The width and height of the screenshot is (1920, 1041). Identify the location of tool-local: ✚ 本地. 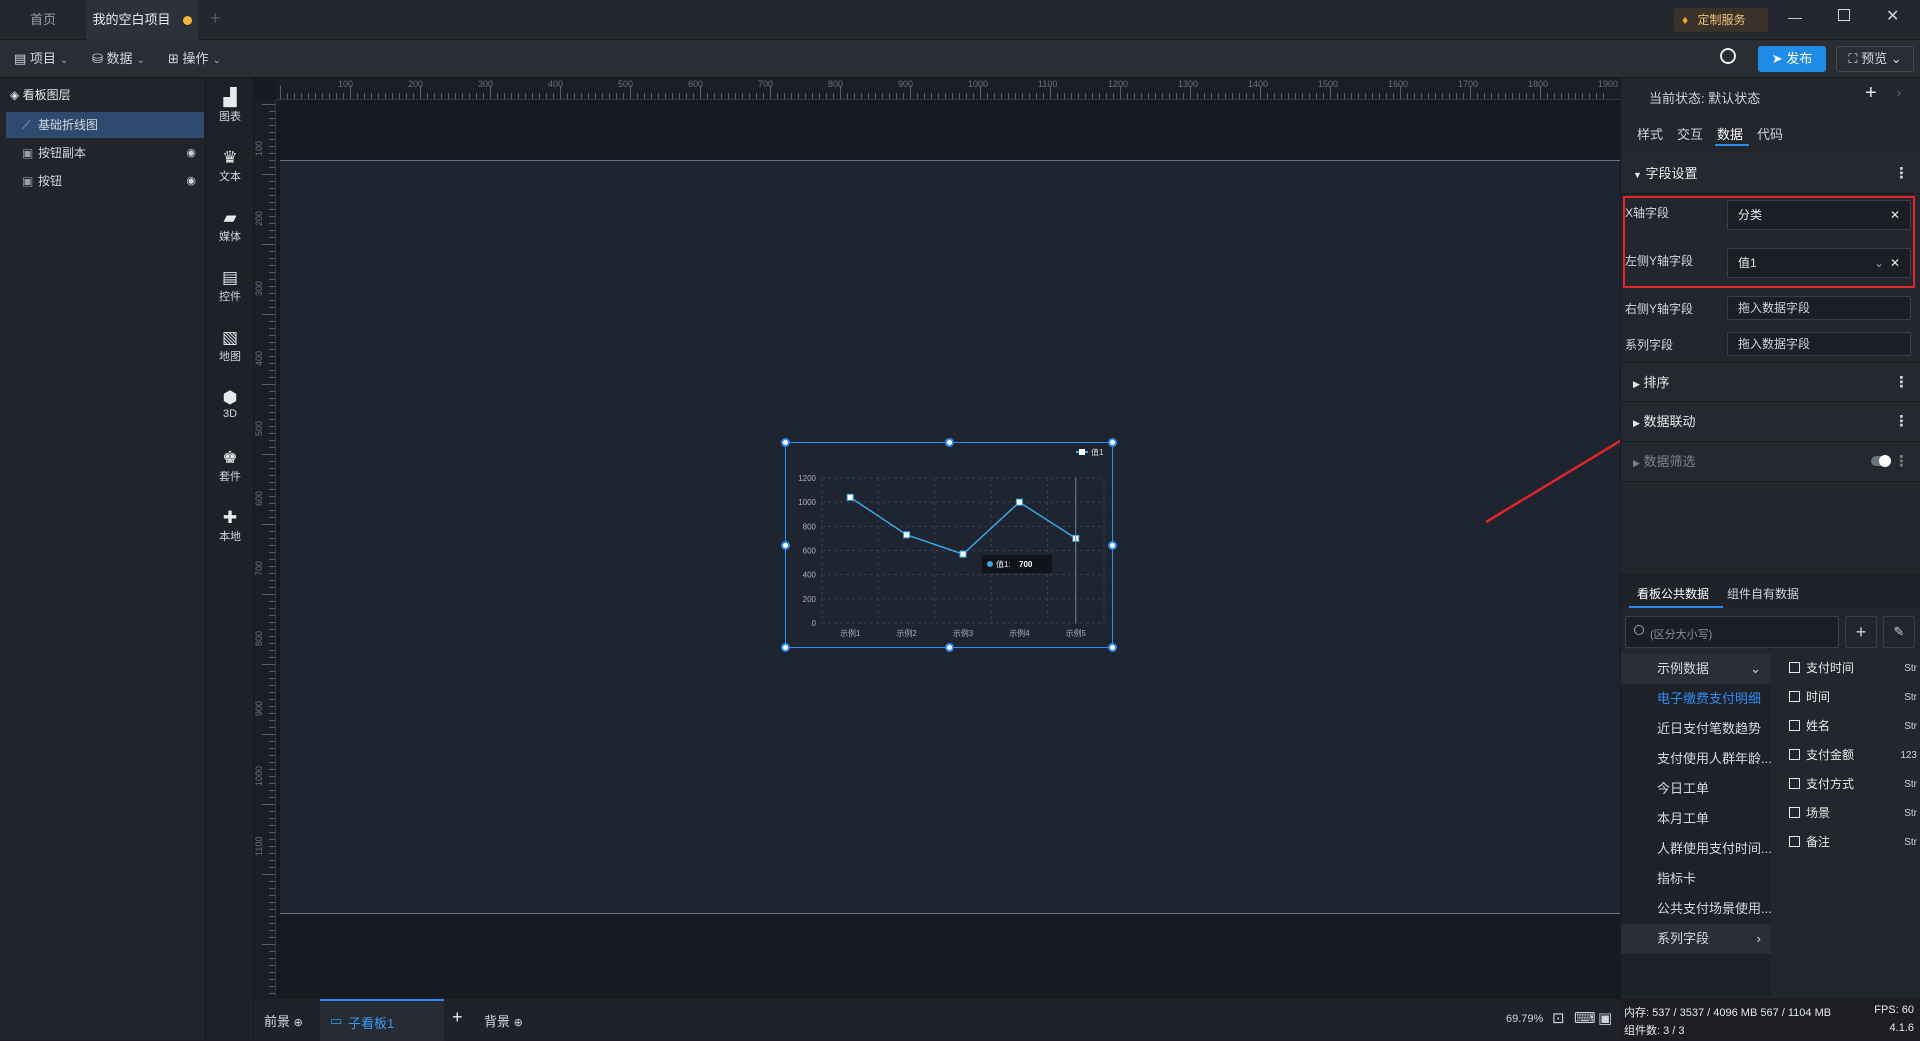
(230, 526).